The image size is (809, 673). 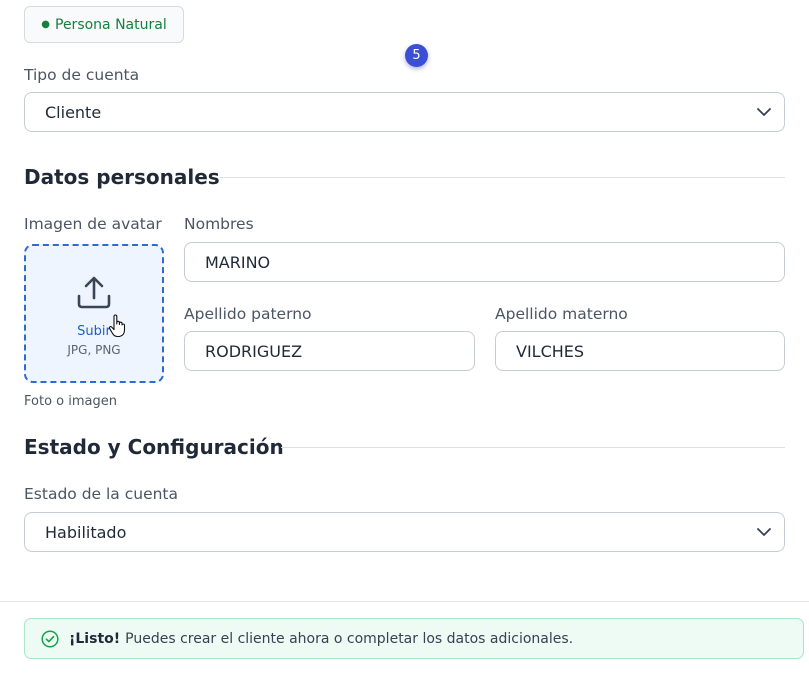 What do you see at coordinates (248, 314) in the screenshot?
I see `paternal-surname-label: Apellido paterno` at bounding box center [248, 314].